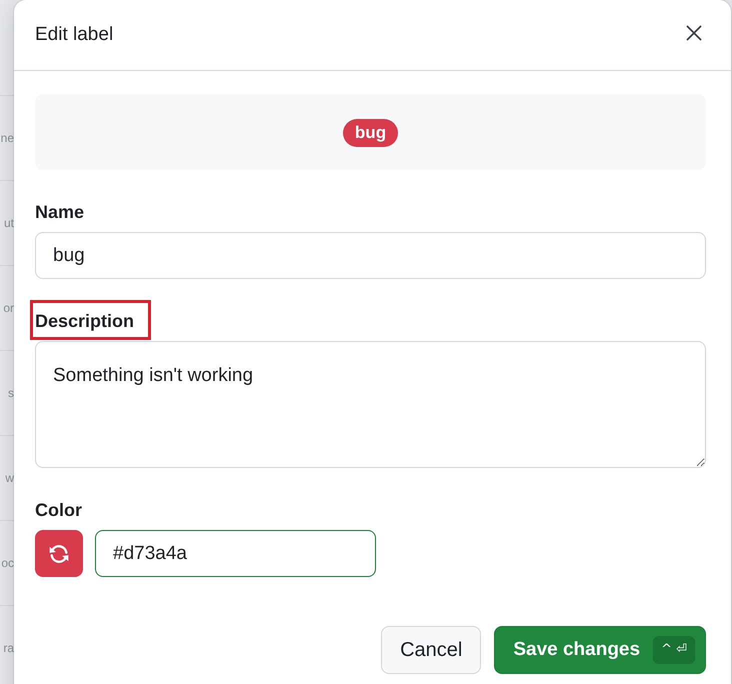 The width and height of the screenshot is (732, 684). I want to click on refresh-icon, so click(59, 553).